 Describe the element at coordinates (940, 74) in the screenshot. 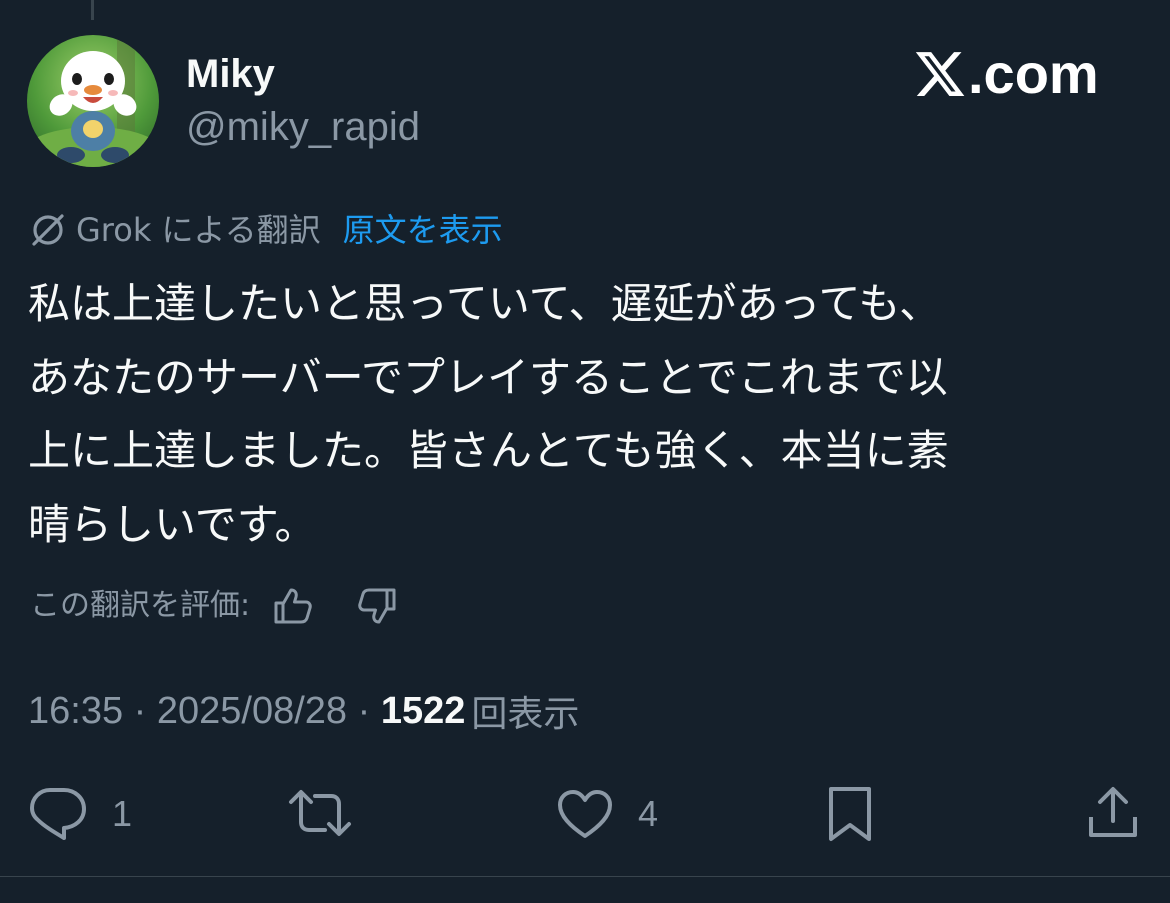

I see `x-logo-icon` at that location.